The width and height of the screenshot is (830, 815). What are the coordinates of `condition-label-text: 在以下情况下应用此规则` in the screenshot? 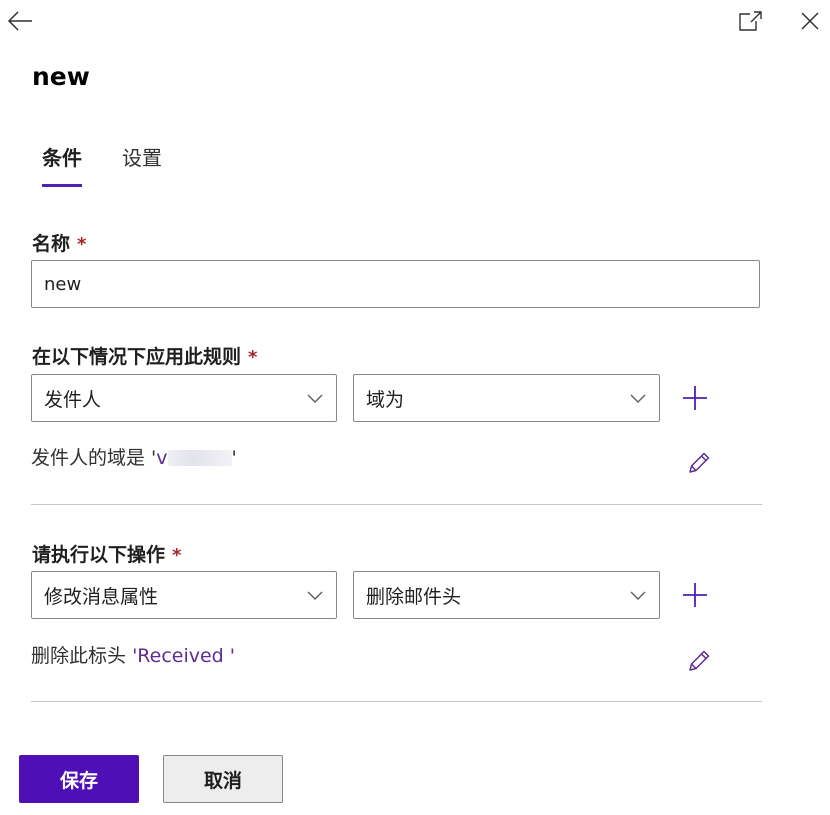 It's located at (137, 357).